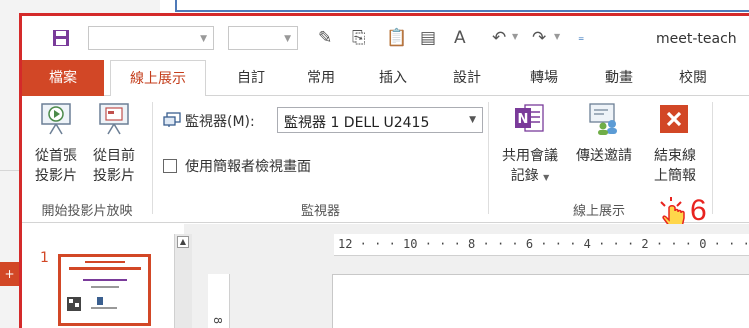 The height and width of the screenshot is (328, 749). I want to click on tab-custom: 自訂, so click(251, 78).